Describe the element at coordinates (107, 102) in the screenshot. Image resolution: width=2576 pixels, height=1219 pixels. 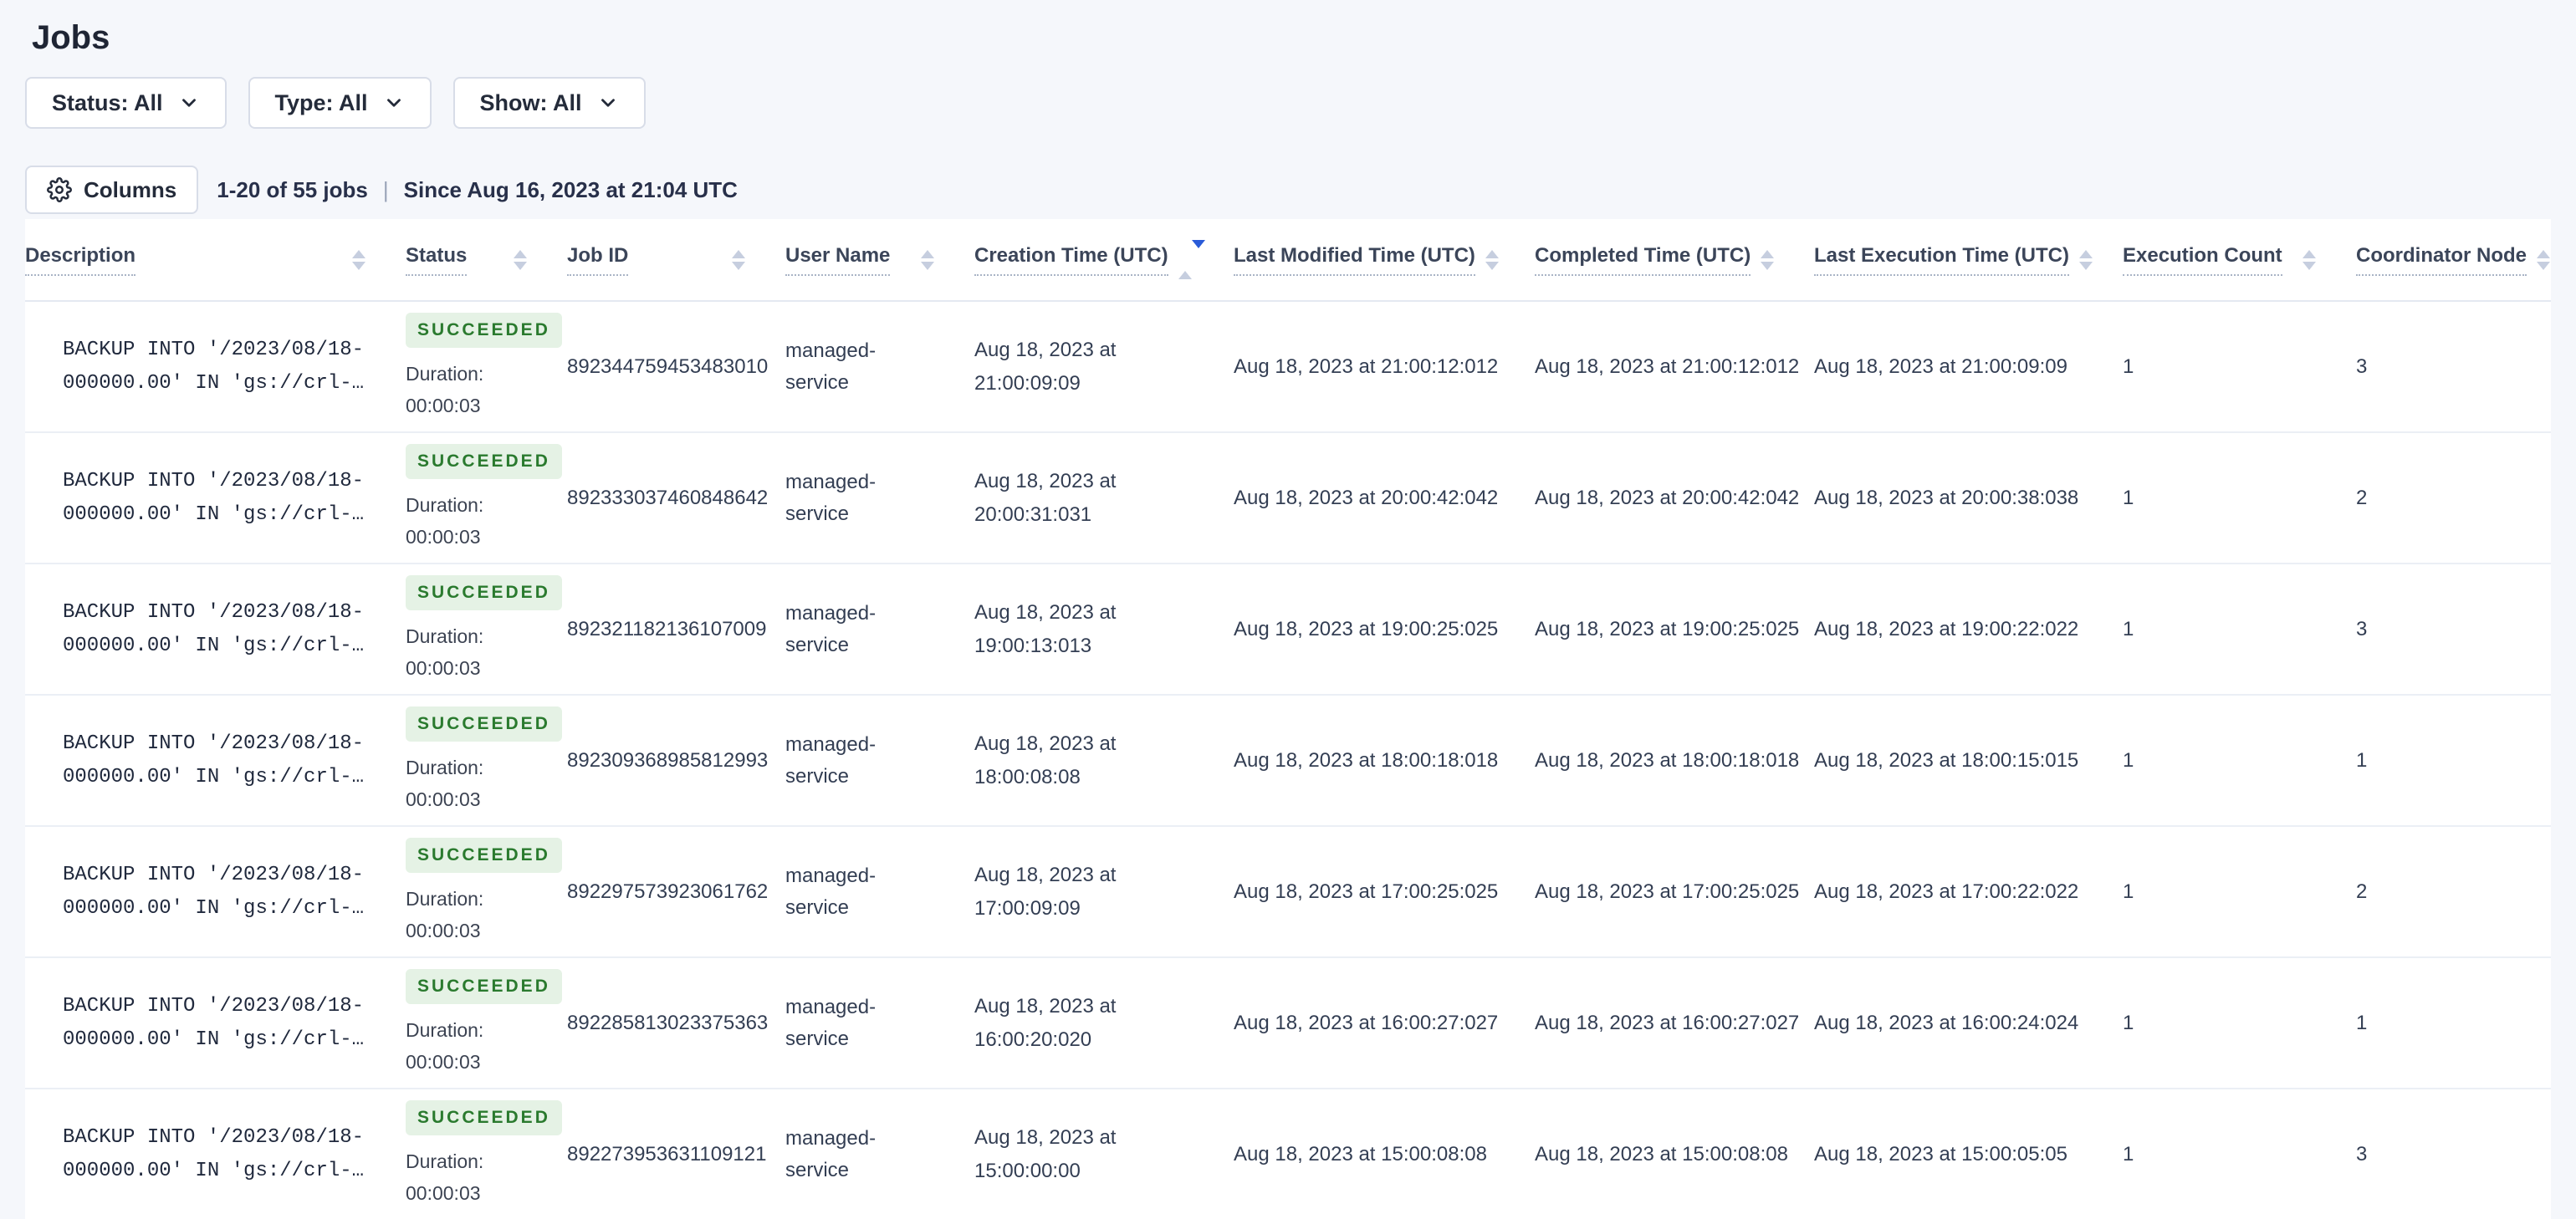
I see `filter-dropdown-label: Status: All` at that location.